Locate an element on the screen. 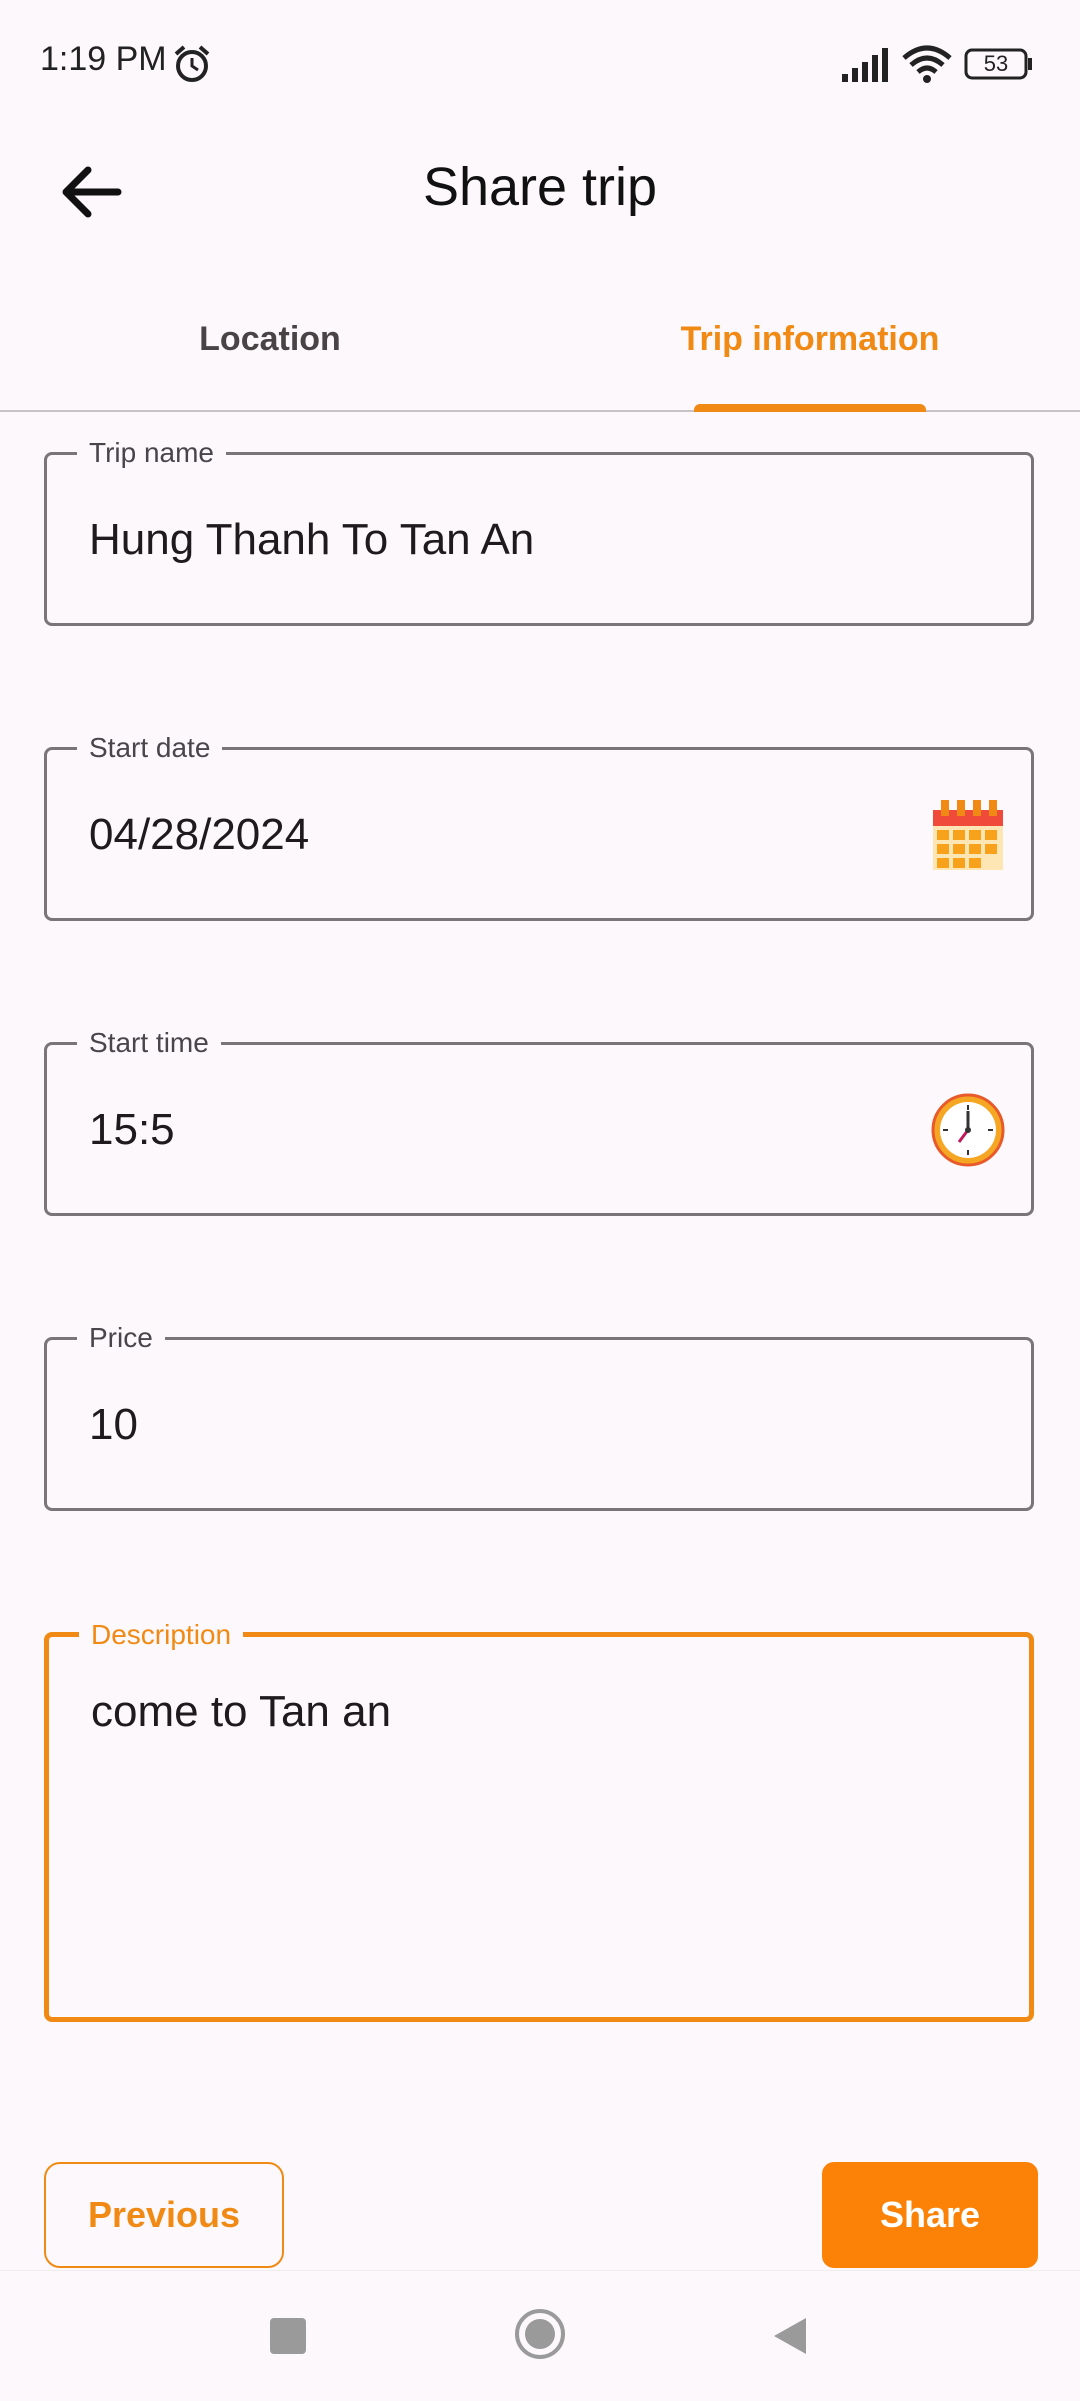 This screenshot has height=2401, width=1080. price-label: Price is located at coordinates (121, 1338).